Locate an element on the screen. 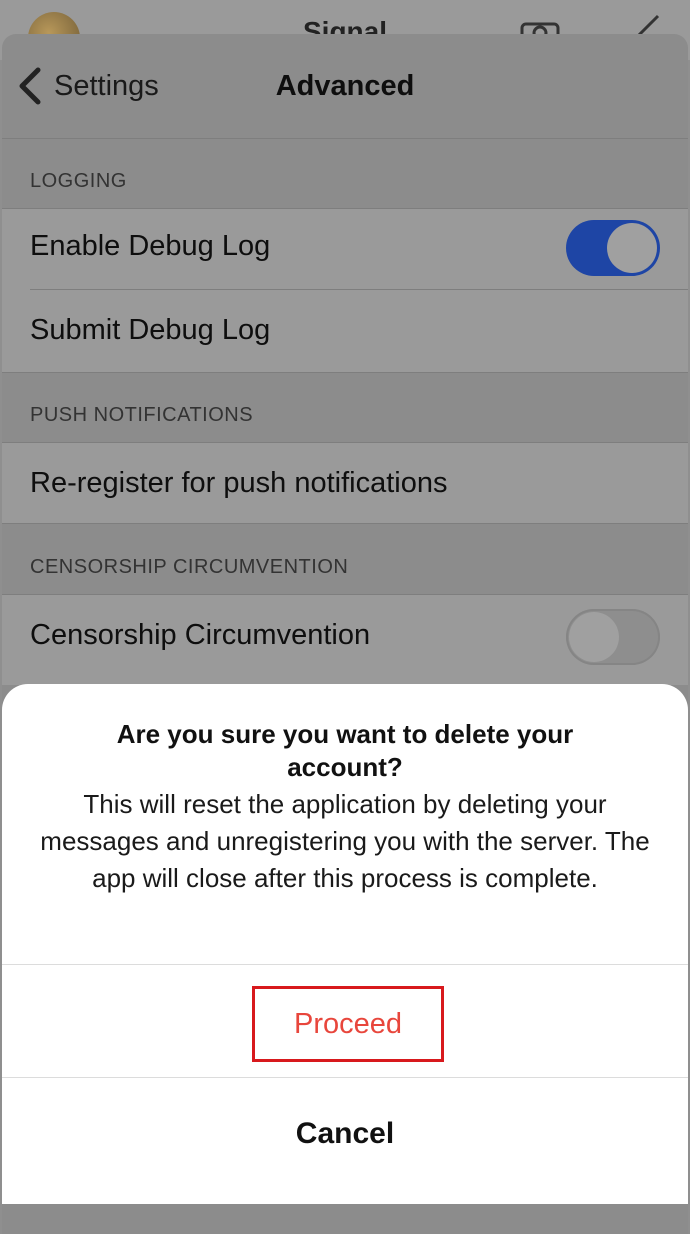  section-header-push-notifications: PUSH NOTIFICATIONS is located at coordinates (142, 415).